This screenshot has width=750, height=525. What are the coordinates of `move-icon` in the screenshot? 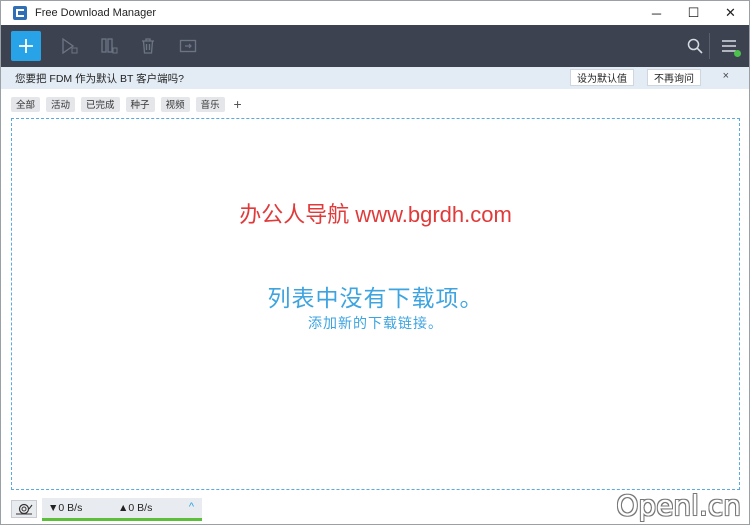 It's located at (188, 46).